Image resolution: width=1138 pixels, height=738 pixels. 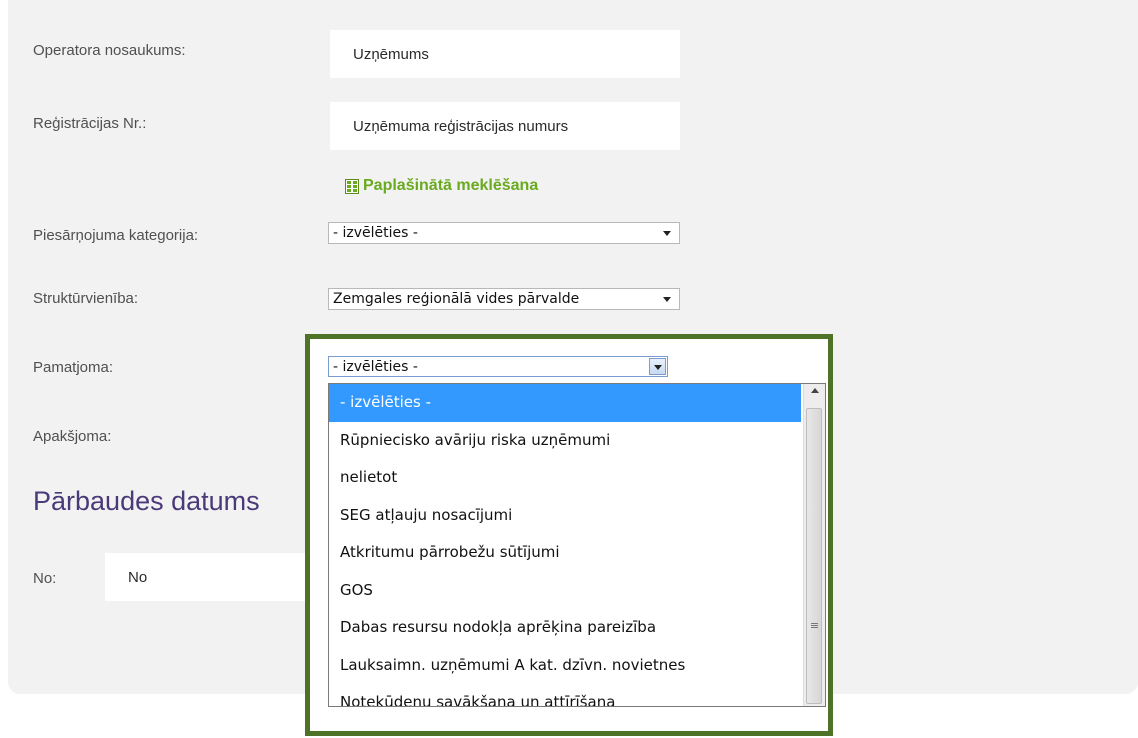 What do you see at coordinates (375, 233) in the screenshot?
I see `pollution-category-value: - izvēlēties -` at bounding box center [375, 233].